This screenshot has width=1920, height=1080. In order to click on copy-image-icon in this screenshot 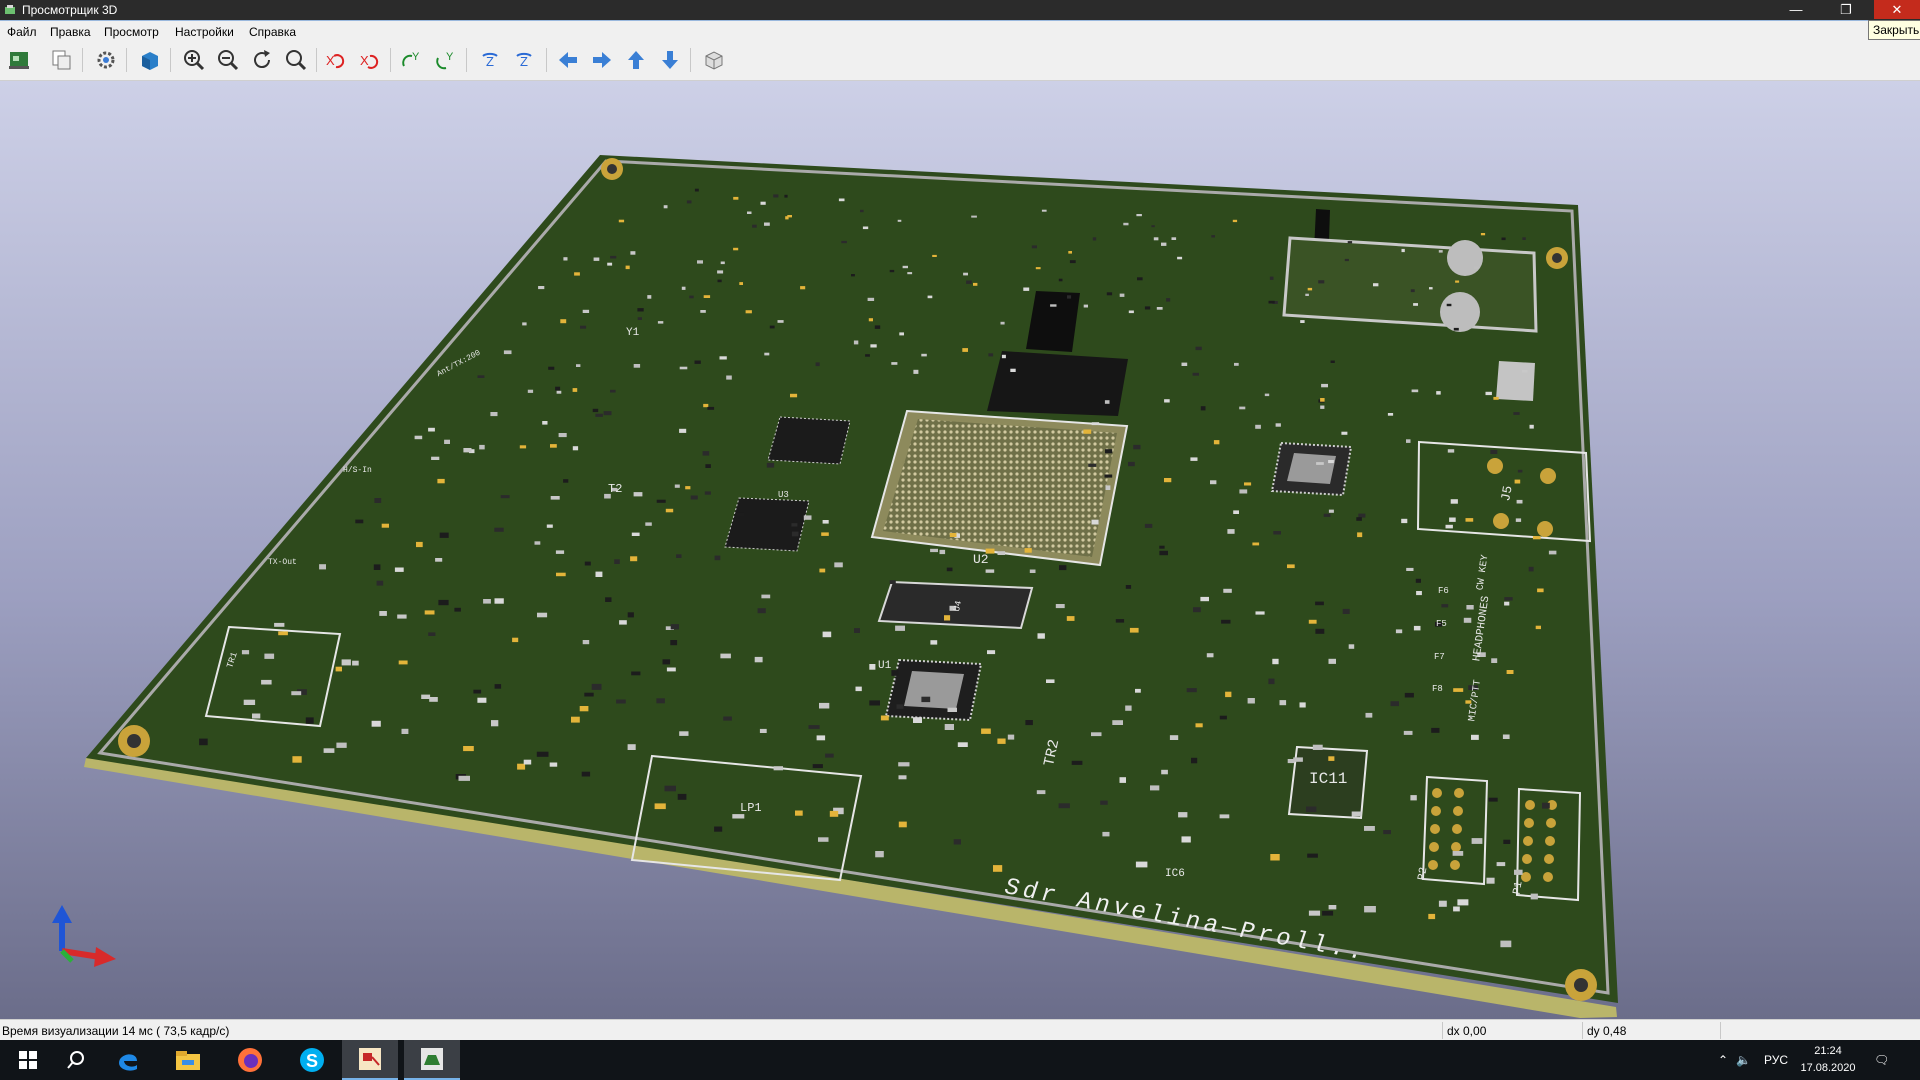, I will do `click(61, 60)`.